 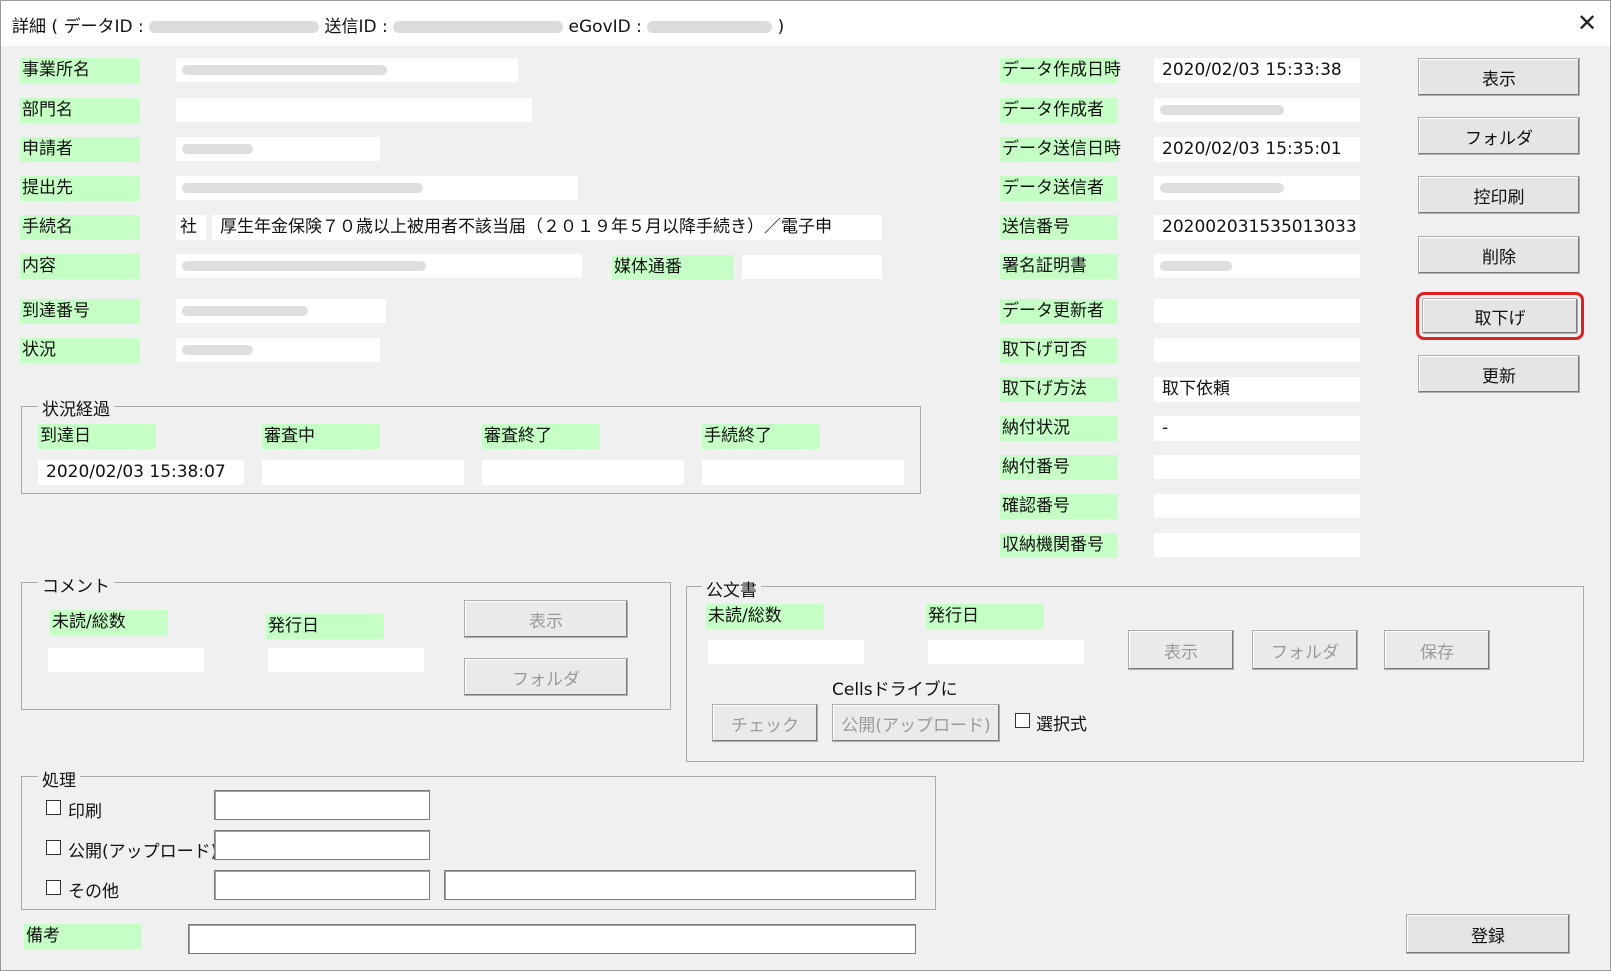 I want to click on teishutsusaki-label: 提出先, so click(x=80, y=188).